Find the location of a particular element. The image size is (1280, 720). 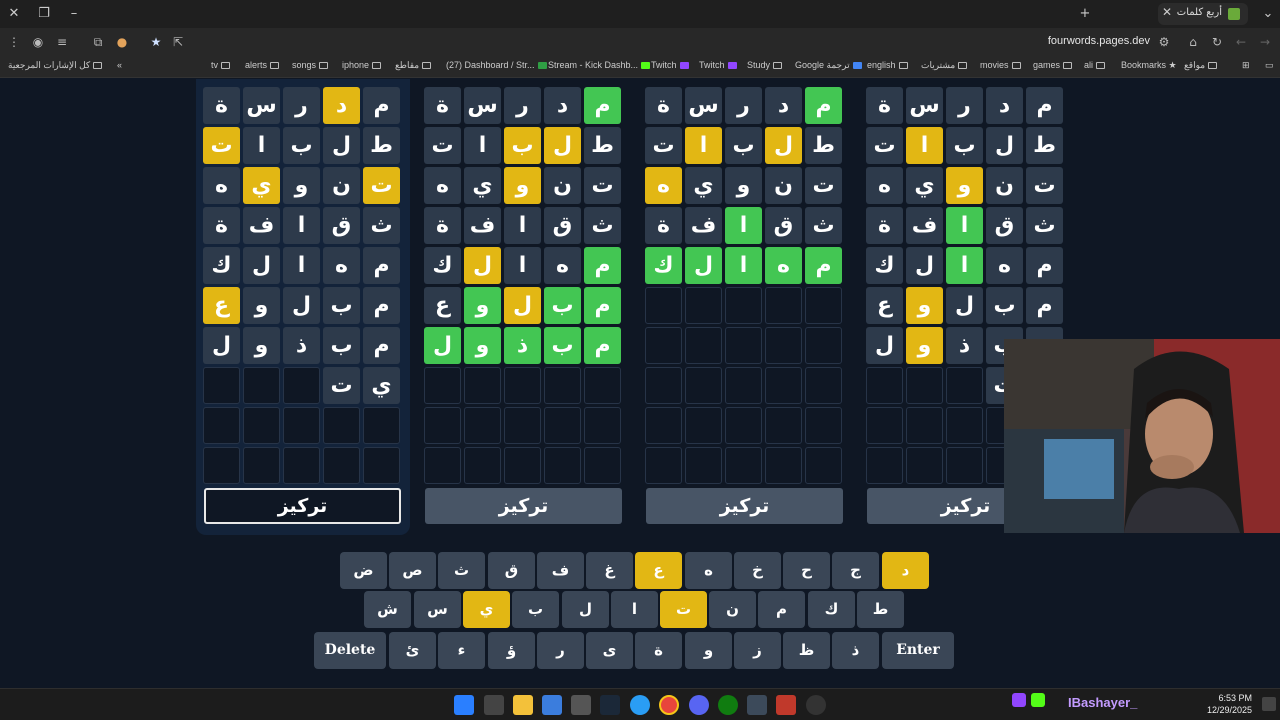

kick-tray-icon is located at coordinates (1038, 700).